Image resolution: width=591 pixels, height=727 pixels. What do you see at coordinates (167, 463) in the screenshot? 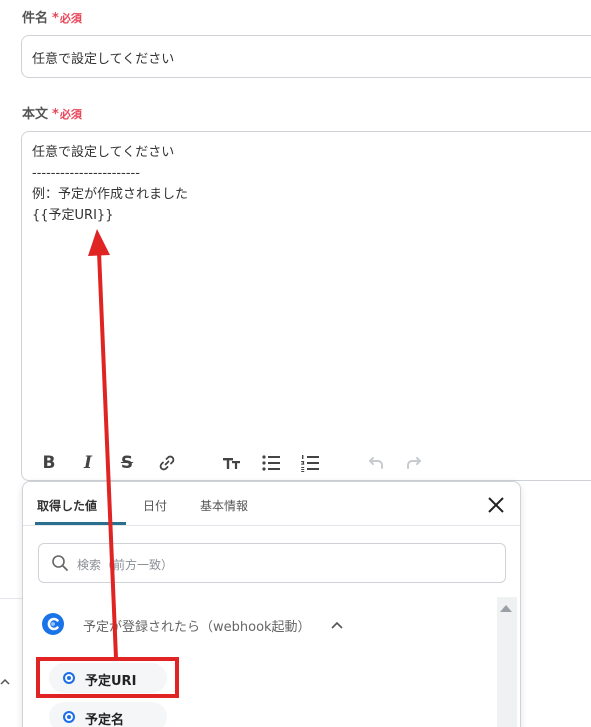
I see `link-icon` at bounding box center [167, 463].